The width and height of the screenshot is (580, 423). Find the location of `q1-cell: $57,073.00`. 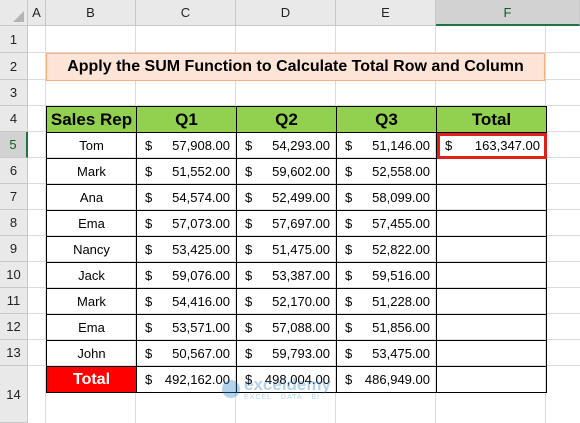

q1-cell: $57,073.00 is located at coordinates (186, 223).